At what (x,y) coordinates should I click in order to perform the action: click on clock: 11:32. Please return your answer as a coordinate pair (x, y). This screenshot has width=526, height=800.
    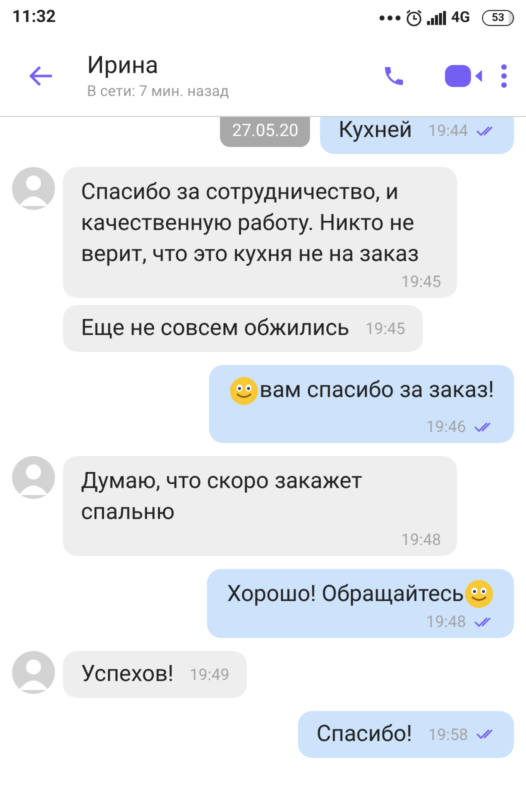
    Looking at the image, I should click on (34, 17).